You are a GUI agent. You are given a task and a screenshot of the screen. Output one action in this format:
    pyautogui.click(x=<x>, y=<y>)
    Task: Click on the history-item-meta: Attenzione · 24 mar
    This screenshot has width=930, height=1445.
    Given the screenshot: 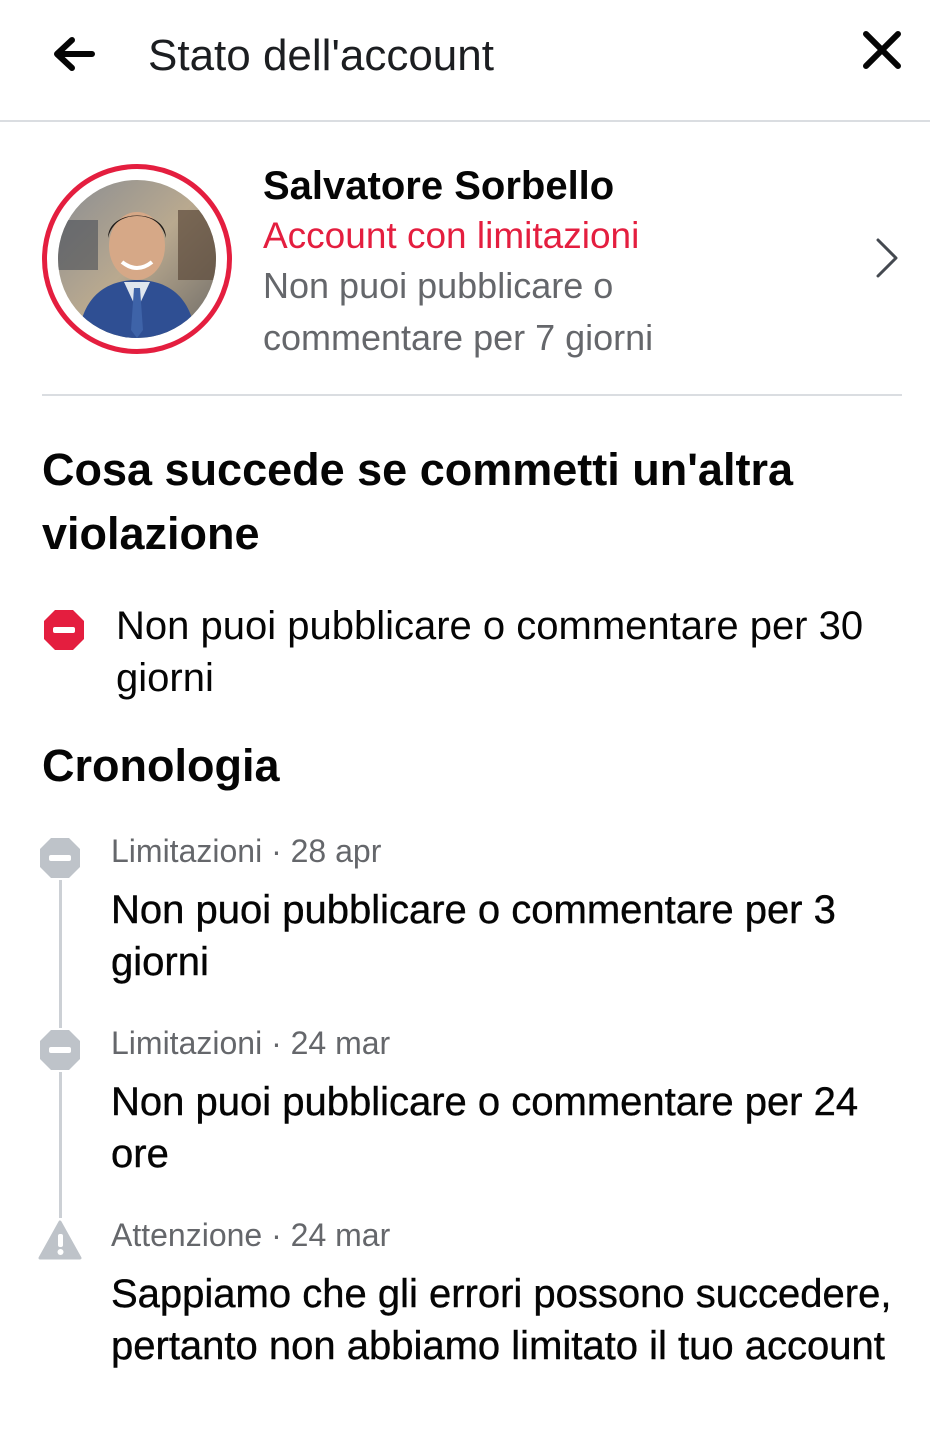 What is the action you would take?
    pyautogui.click(x=251, y=1235)
    